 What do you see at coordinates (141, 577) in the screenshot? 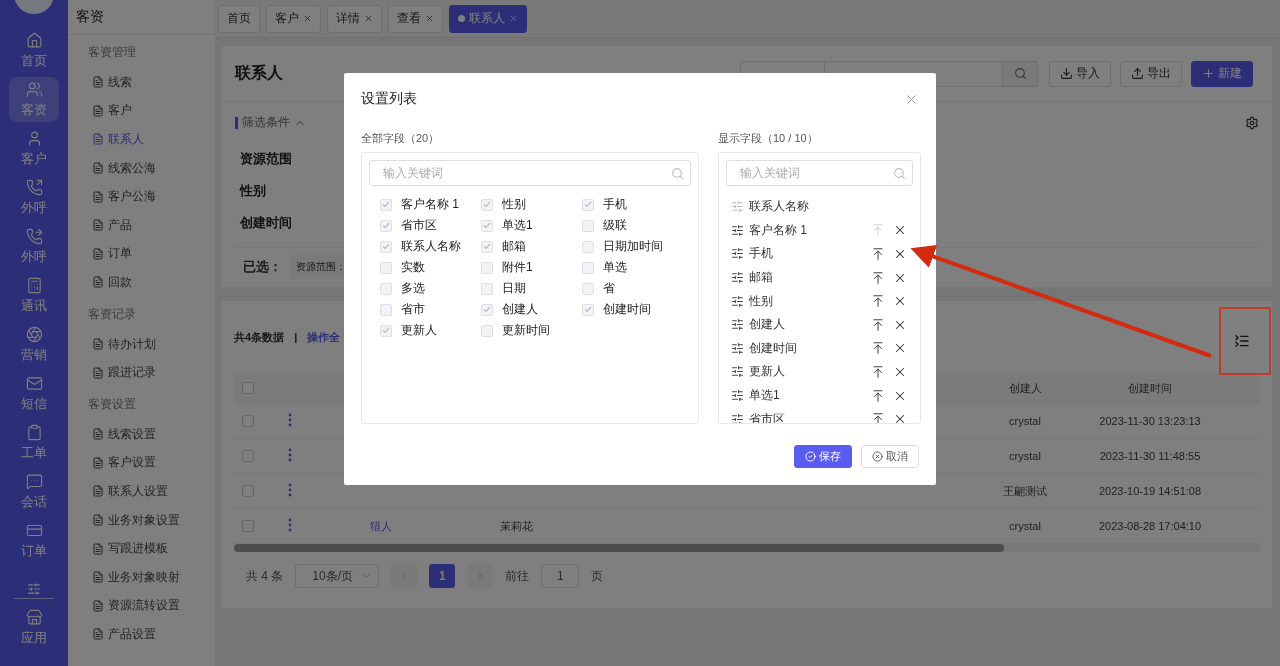
I see `sidebar-item: 业务对象映射` at bounding box center [141, 577].